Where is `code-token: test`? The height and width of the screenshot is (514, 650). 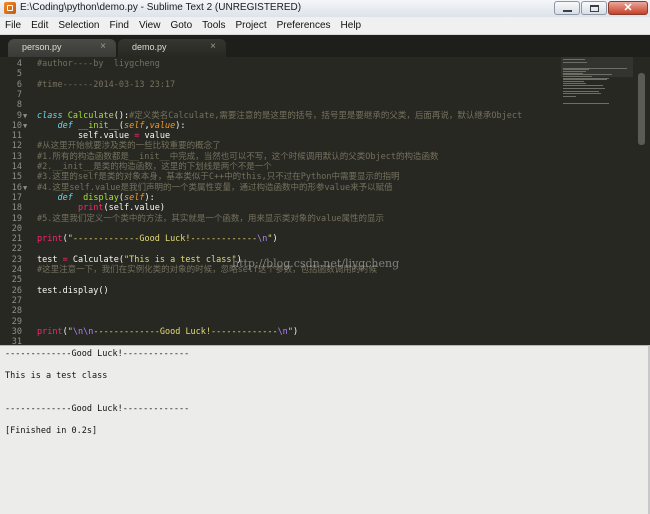 code-token: test is located at coordinates (50, 259).